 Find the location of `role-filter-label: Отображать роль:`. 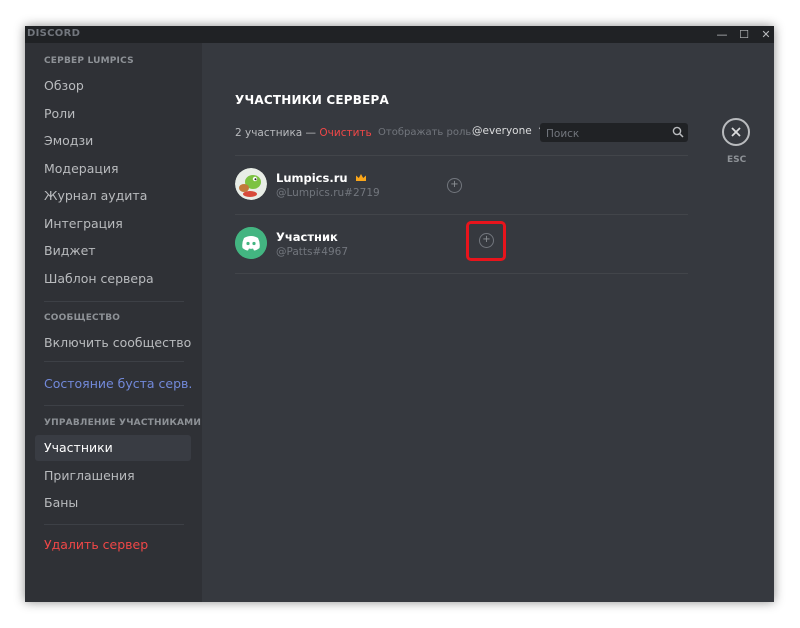

role-filter-label: Отображать роль: is located at coordinates (426, 132).